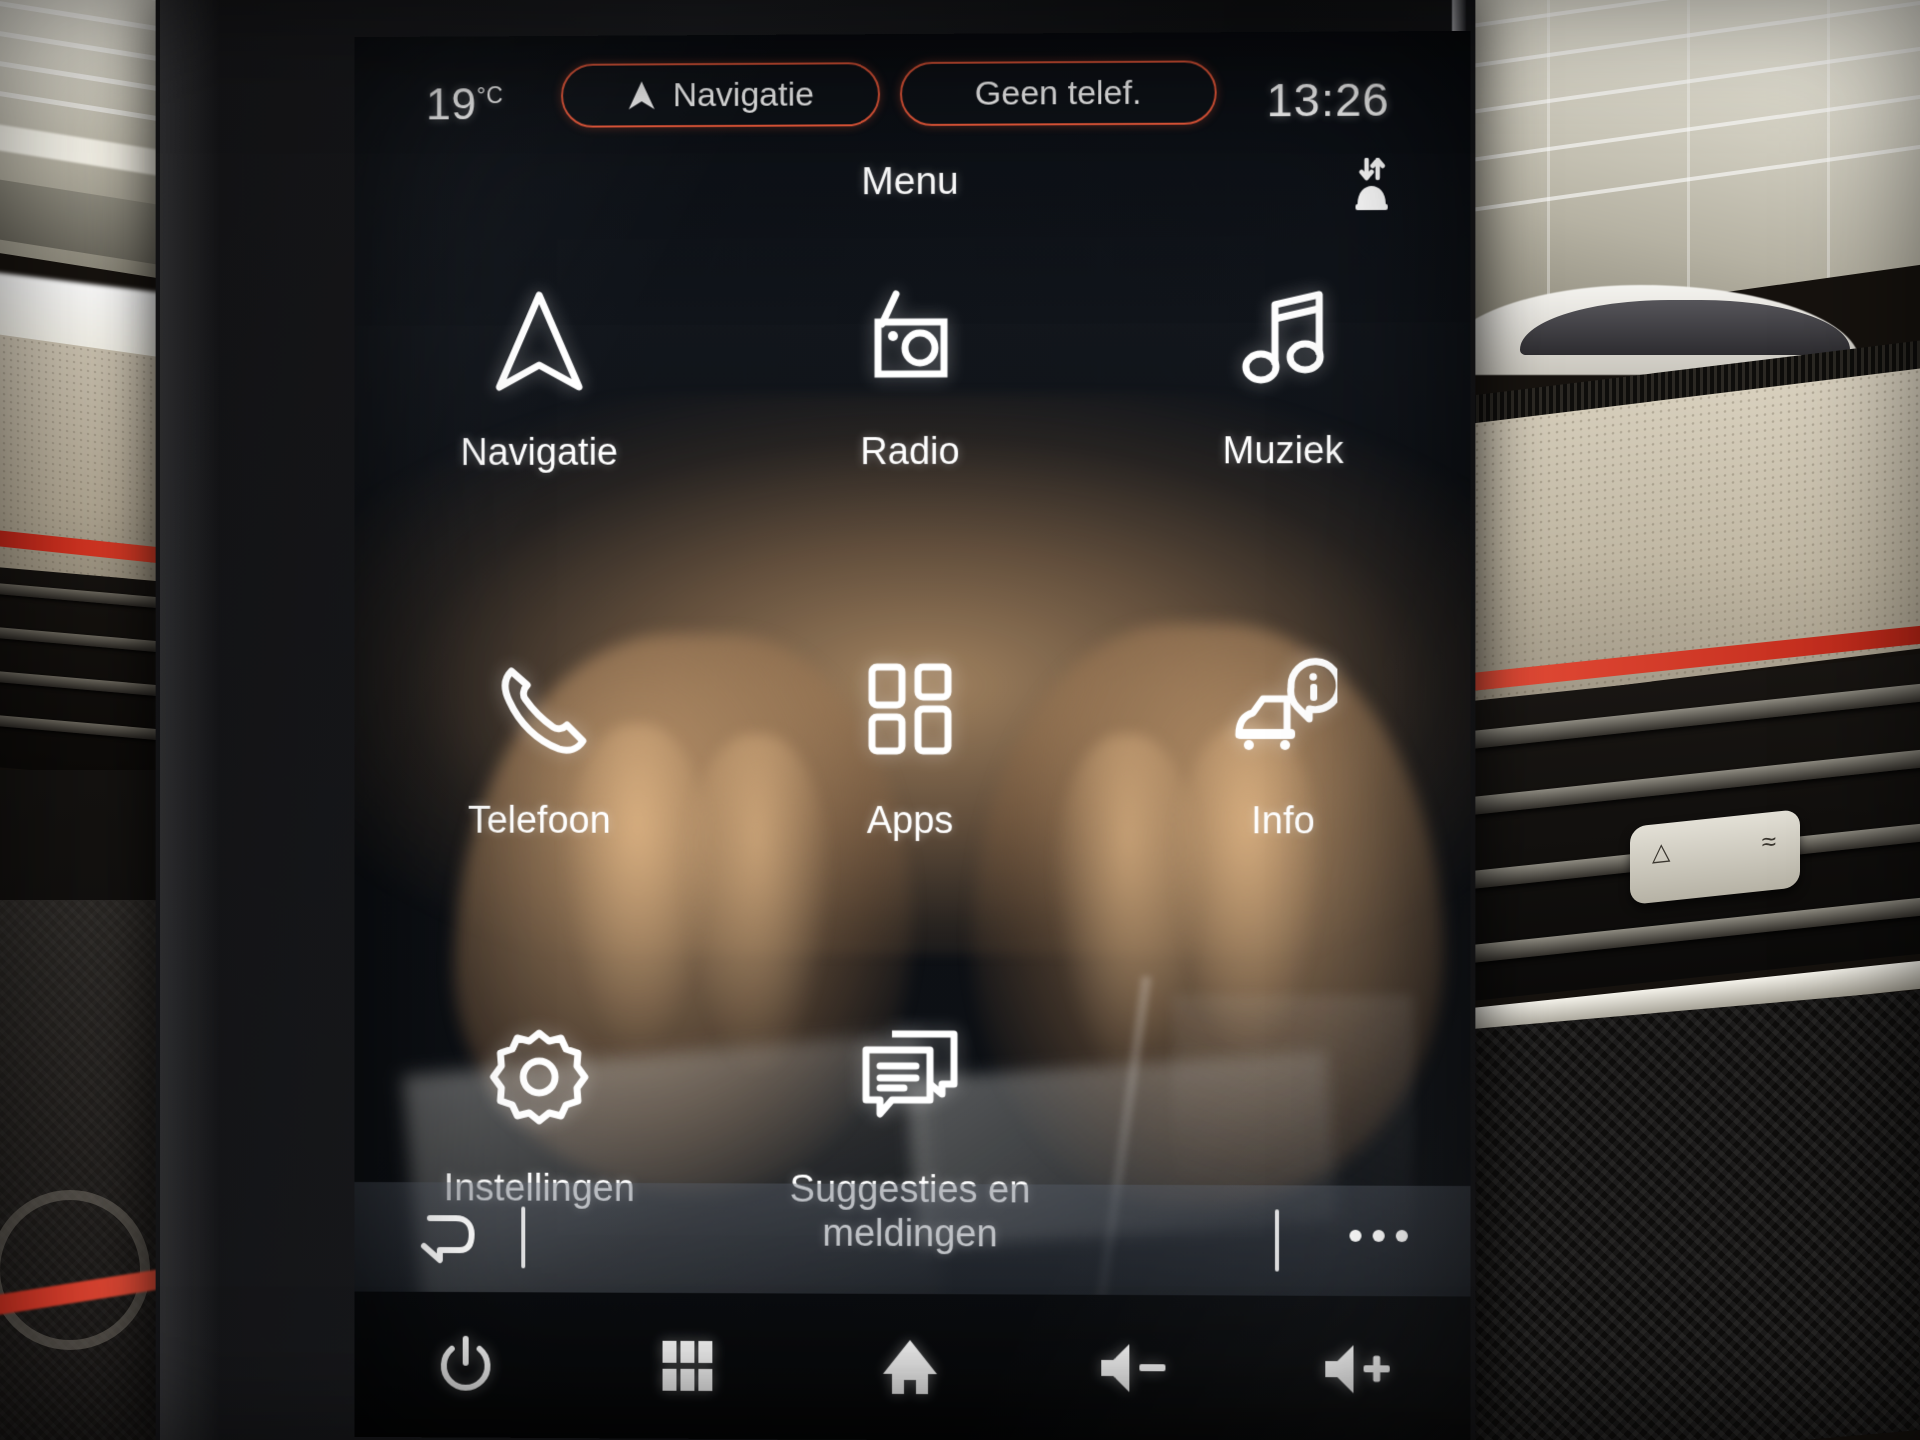 The image size is (1920, 1440). I want to click on menu-item-info: Info, so click(1283, 747).